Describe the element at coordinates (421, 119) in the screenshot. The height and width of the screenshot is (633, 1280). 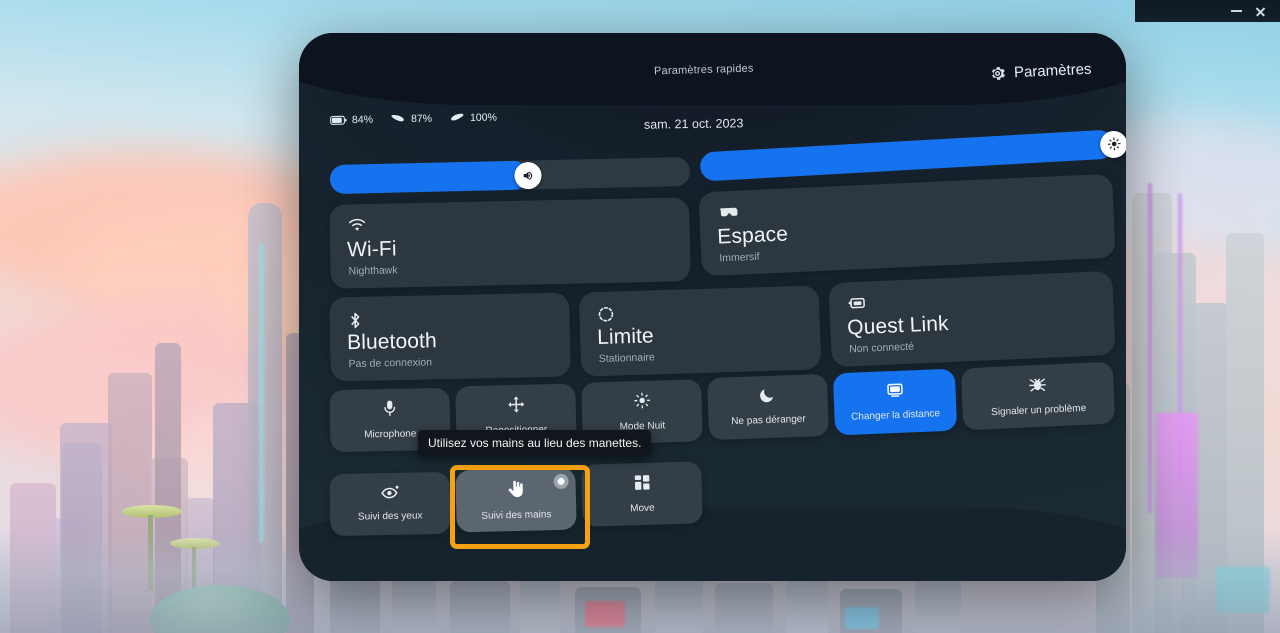
I see `status-left-controller-value: 87%` at that location.